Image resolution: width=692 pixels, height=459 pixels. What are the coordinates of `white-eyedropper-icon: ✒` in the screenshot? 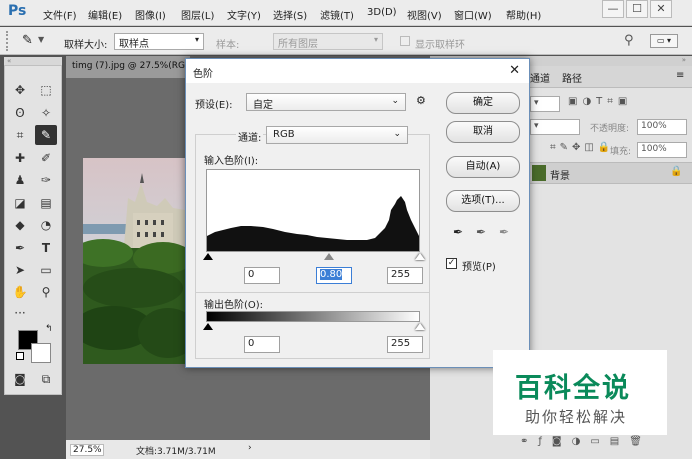 It's located at (504, 232).